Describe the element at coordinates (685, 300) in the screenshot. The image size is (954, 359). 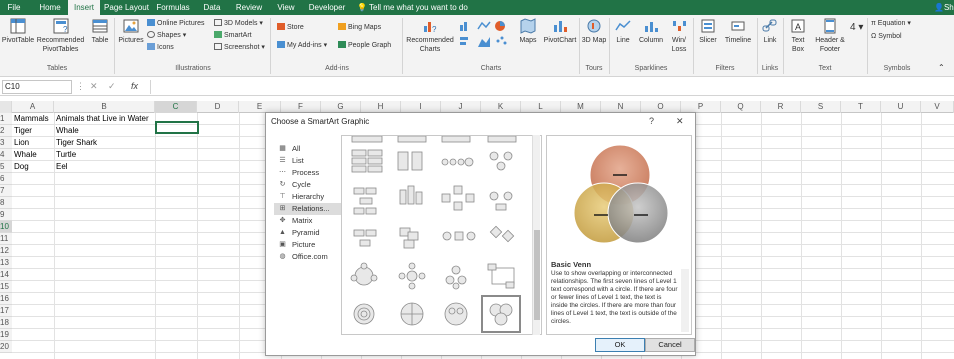
I see `description-scrollbar` at that location.